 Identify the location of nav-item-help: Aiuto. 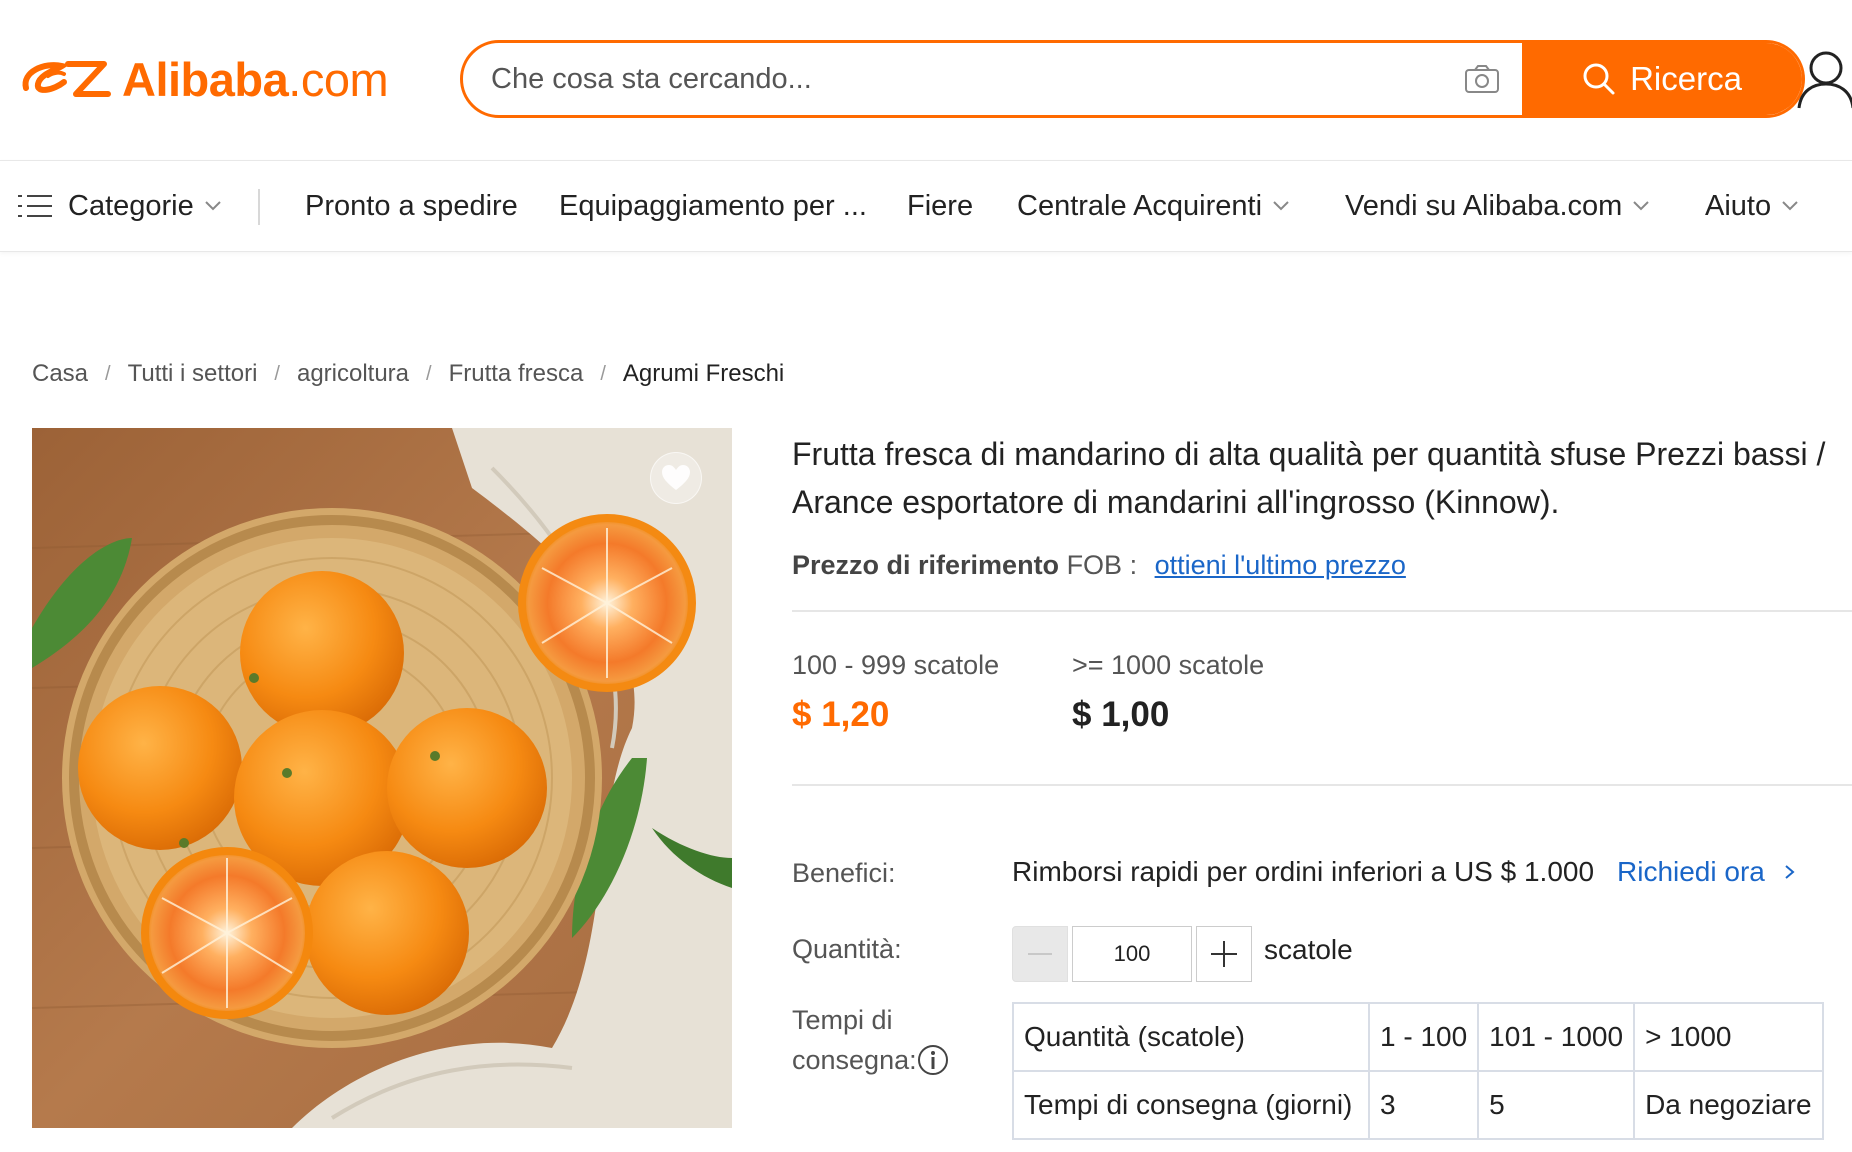
(1752, 206).